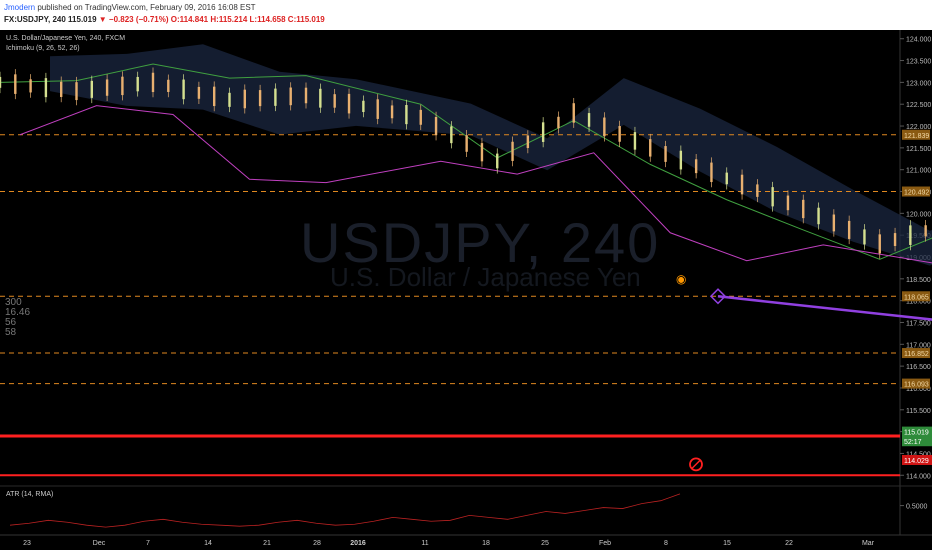  What do you see at coordinates (138, 19) in the screenshot?
I see `change-value: −0.823 (−0.71%)` at bounding box center [138, 19].